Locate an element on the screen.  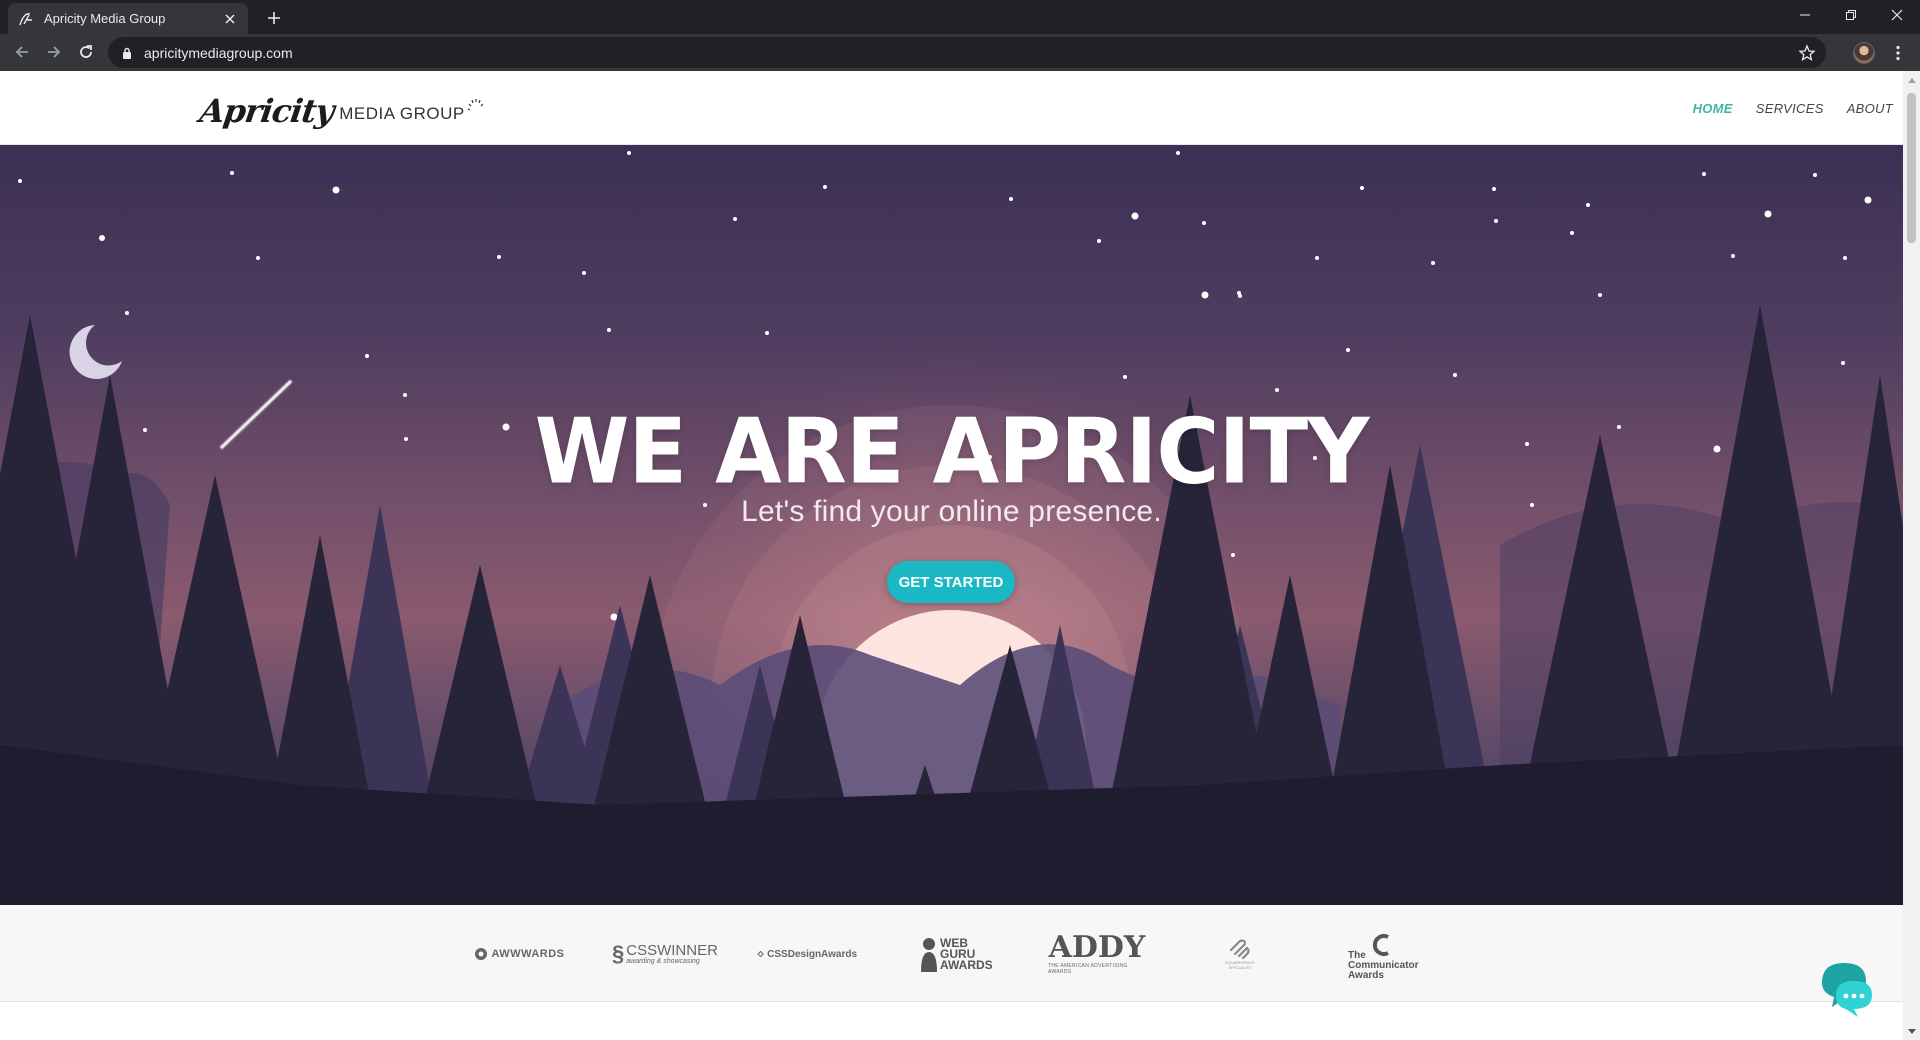
profile-avatar is located at coordinates (1864, 52).